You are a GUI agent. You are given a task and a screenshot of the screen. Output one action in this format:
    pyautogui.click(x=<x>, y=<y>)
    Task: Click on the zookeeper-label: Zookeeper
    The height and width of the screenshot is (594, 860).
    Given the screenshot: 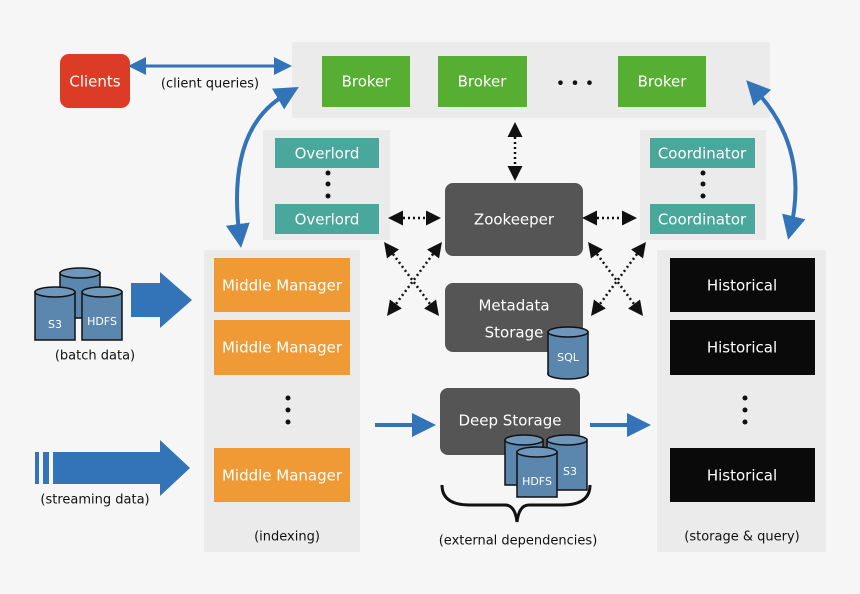 What is the action you would take?
    pyautogui.click(x=514, y=220)
    